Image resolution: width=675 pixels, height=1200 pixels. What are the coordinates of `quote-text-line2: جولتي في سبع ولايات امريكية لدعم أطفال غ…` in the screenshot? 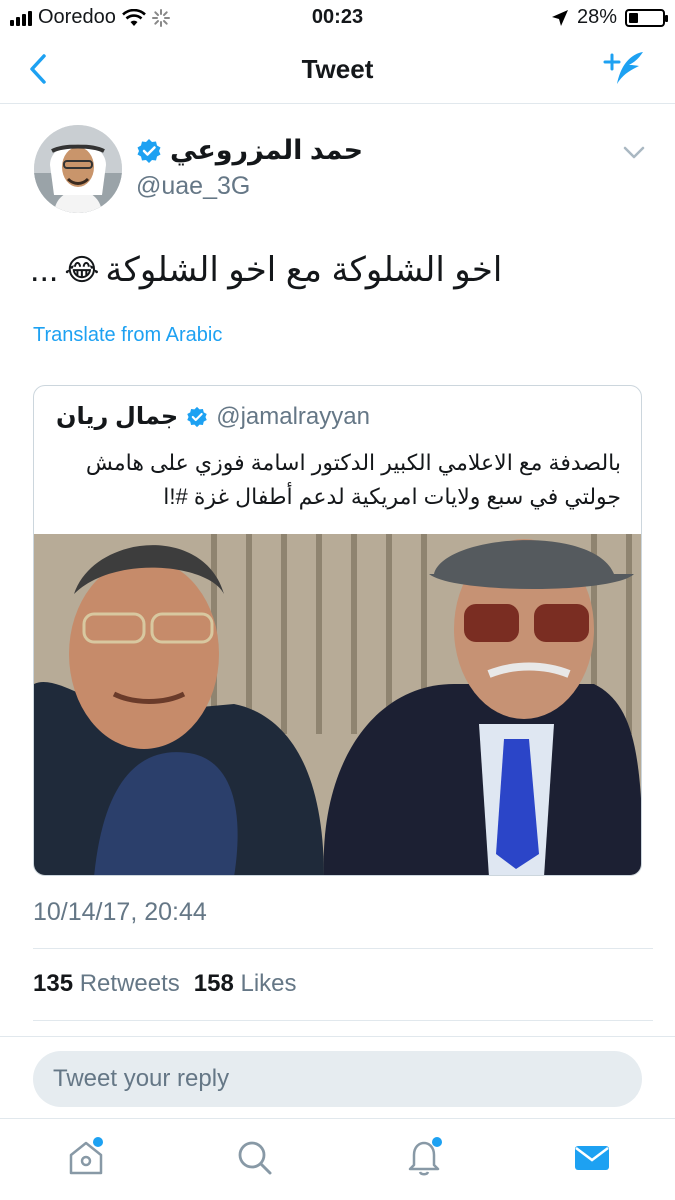 It's located at (392, 496).